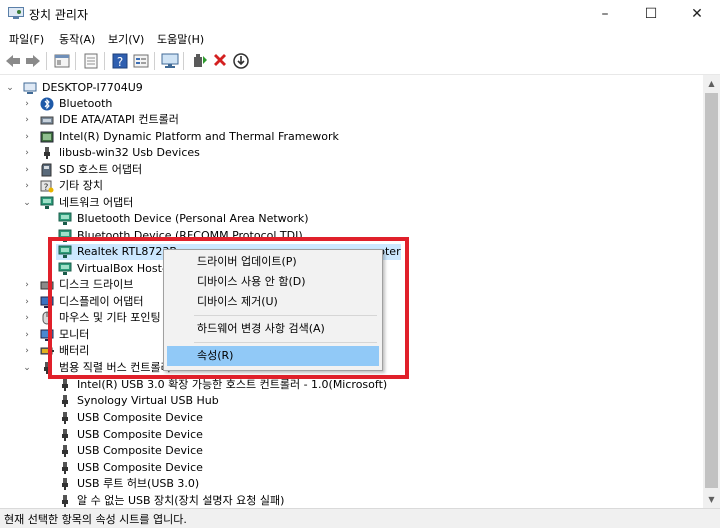 The width and height of the screenshot is (720, 528). What do you see at coordinates (241, 61) in the screenshot?
I see `update-driver-down-icon` at bounding box center [241, 61].